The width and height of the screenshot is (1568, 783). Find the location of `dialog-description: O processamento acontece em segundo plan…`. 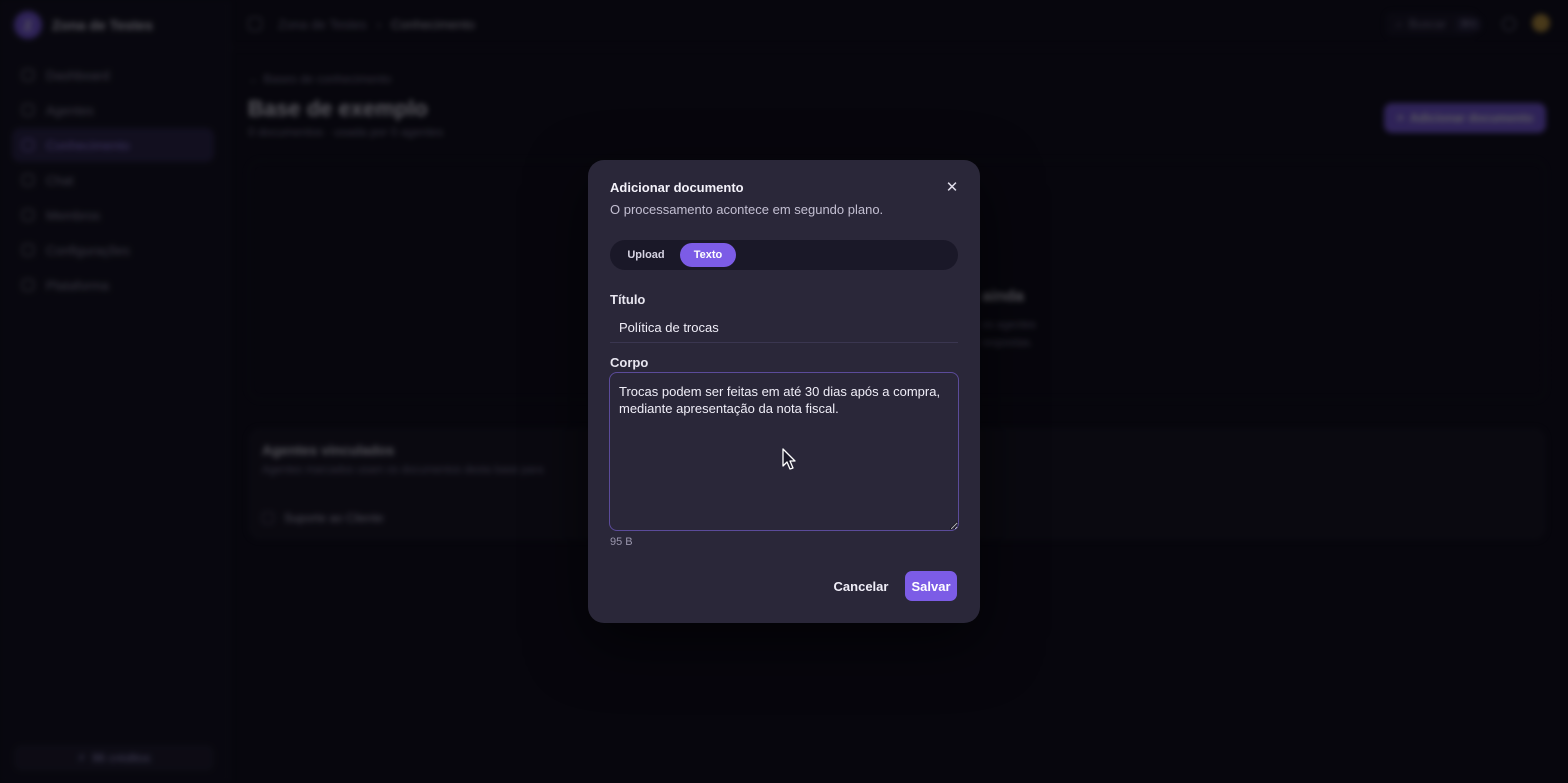

dialog-description: O processamento acontece em segundo plan… is located at coordinates (747, 209).